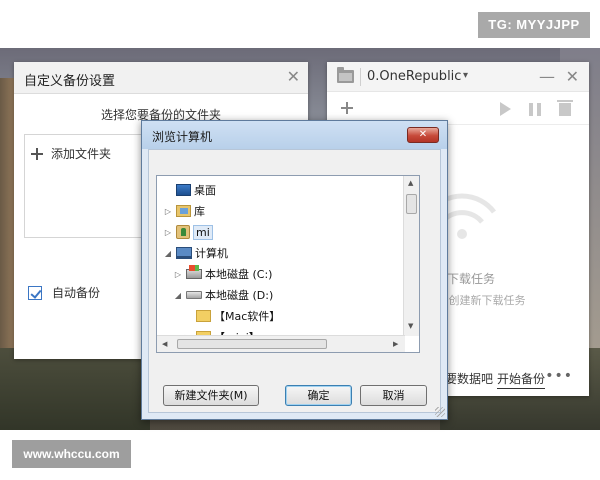  Describe the element at coordinates (414, 76) in the screenshot. I see `download-window-title: 0.OneRepublic` at that location.